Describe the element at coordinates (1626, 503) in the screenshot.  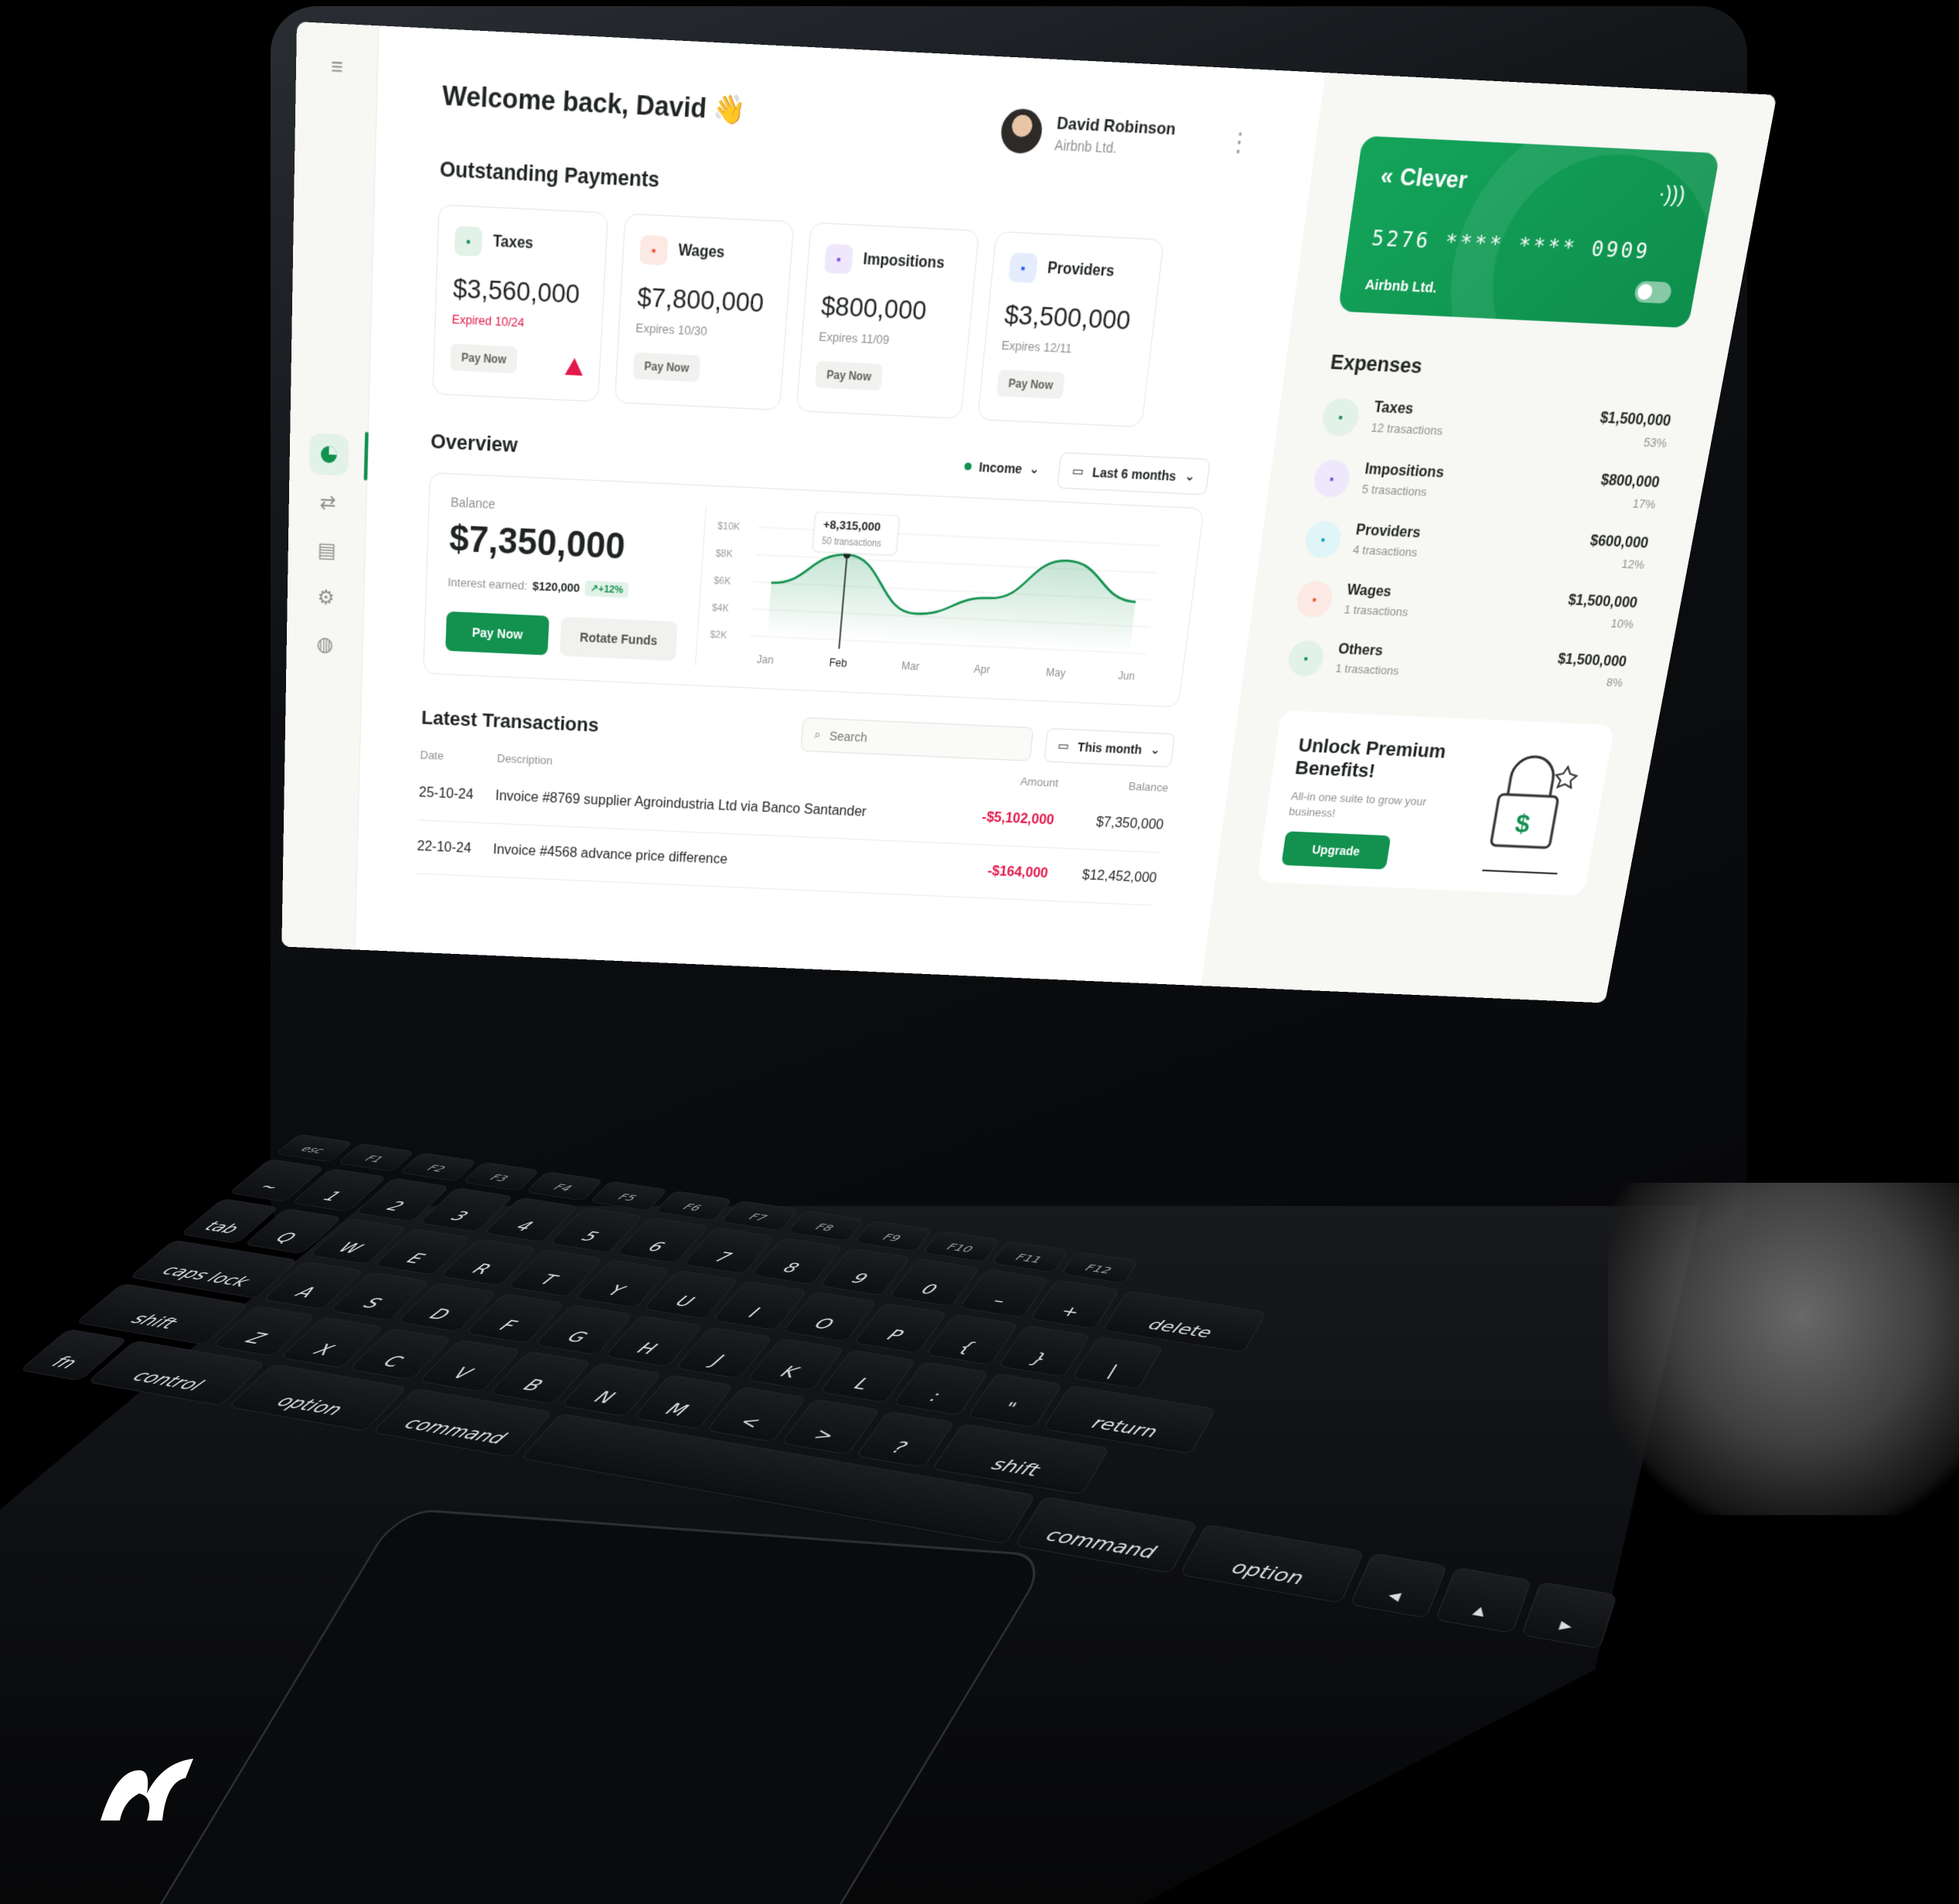
I see `expense-percent: 17%` at that location.